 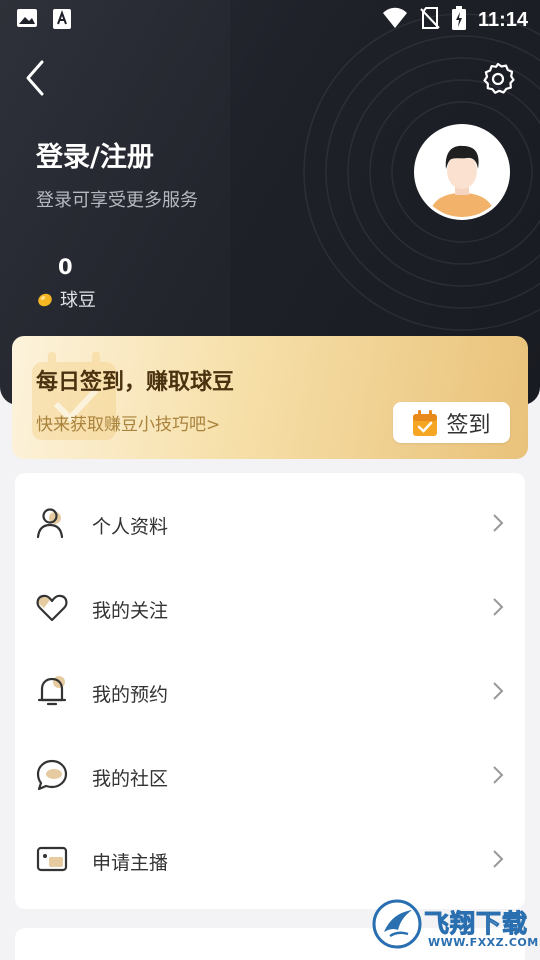 What do you see at coordinates (45, 300) in the screenshot?
I see `bean-icon` at bounding box center [45, 300].